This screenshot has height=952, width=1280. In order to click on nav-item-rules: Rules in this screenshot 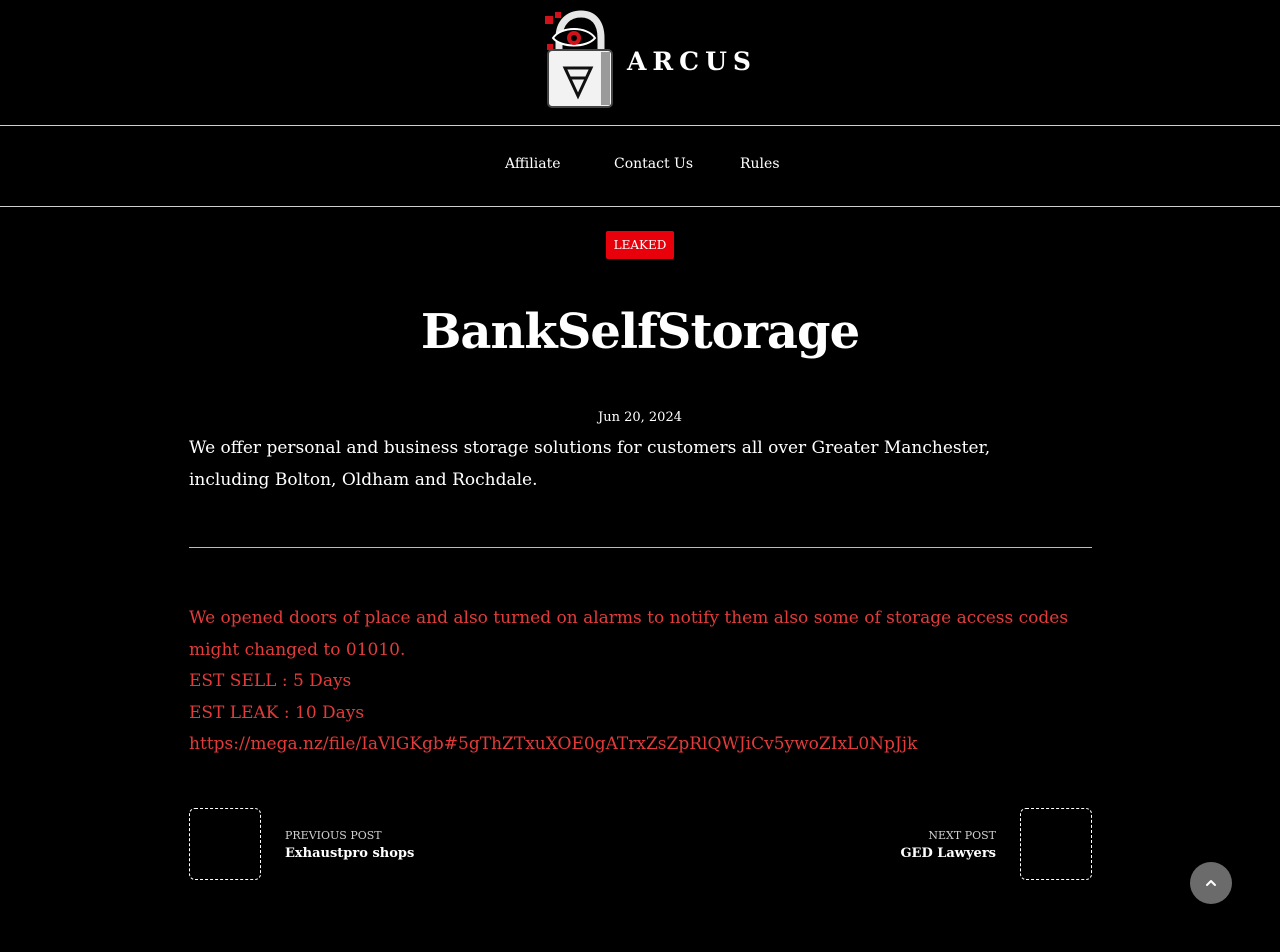, I will do `click(760, 164)`.